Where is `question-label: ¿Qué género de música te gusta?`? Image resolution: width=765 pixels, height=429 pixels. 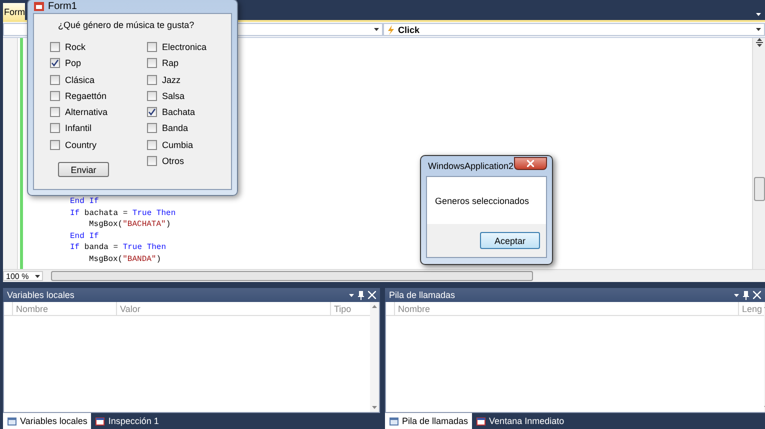
question-label: ¿Qué género de música te gusta? is located at coordinates (127, 25).